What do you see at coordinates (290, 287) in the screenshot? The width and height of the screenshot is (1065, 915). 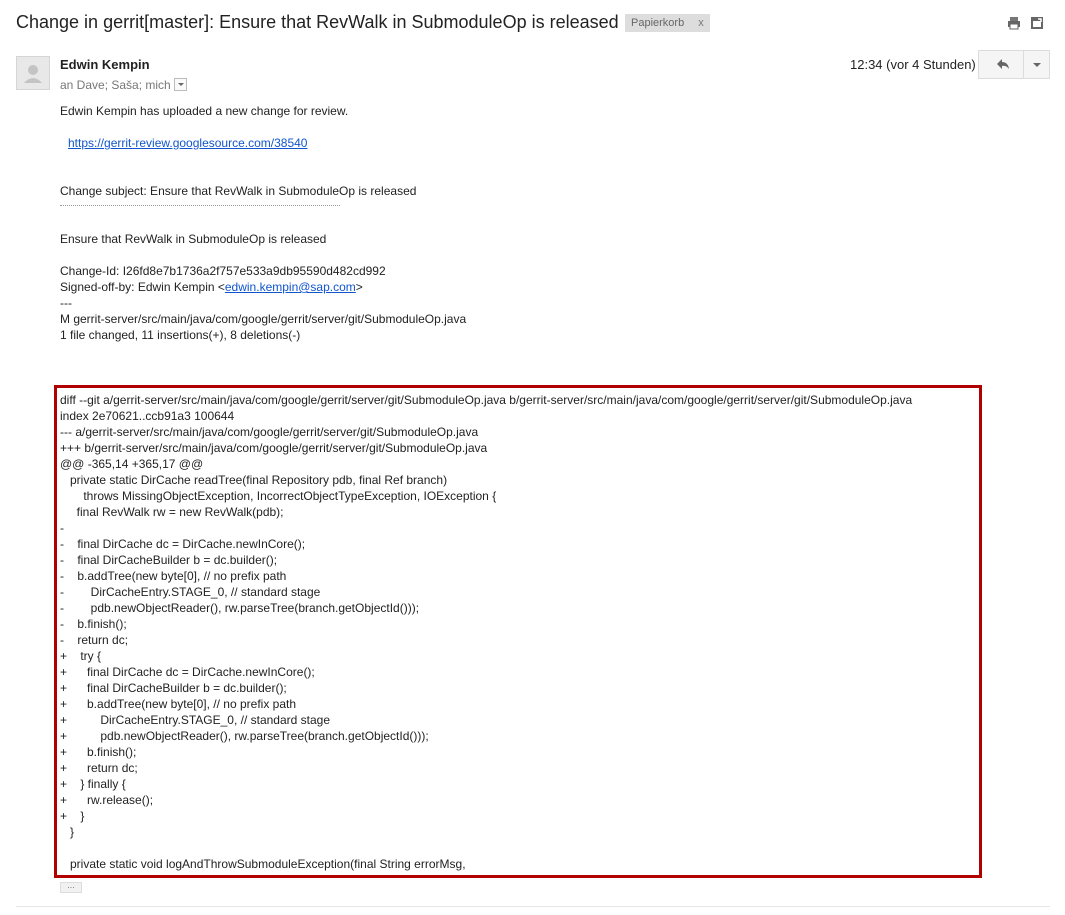 I see `signed-off-email-link: edwin.kempin@sap.com` at bounding box center [290, 287].